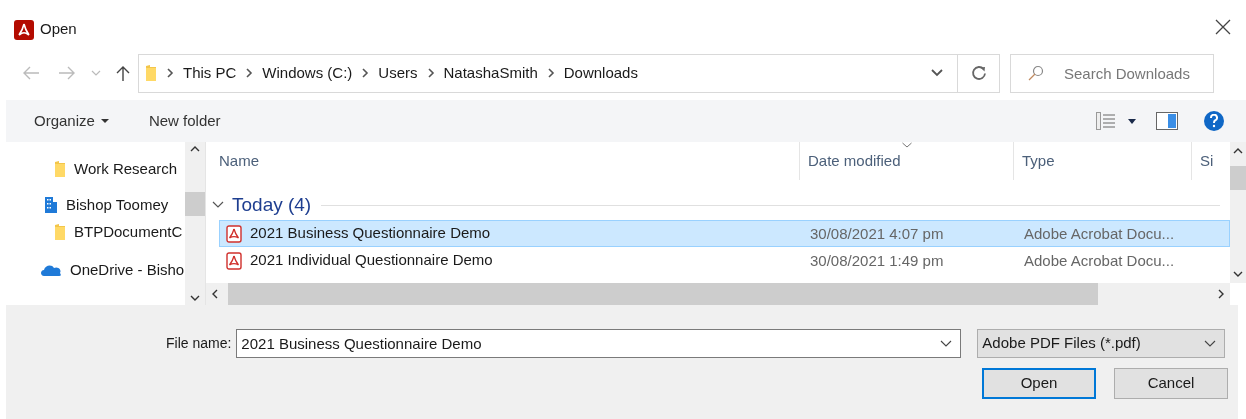 The image size is (1246, 419). I want to click on preview-pane-button, so click(1167, 121).